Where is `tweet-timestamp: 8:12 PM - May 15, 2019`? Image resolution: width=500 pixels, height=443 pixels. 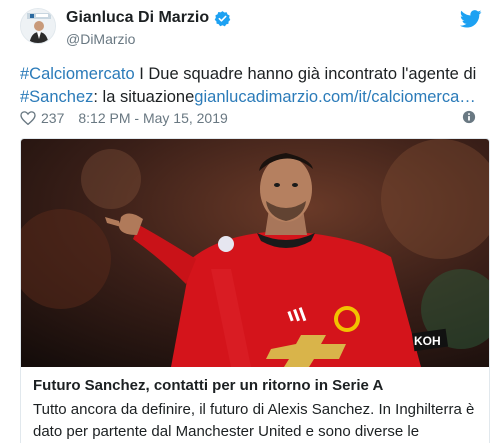 tweet-timestamp: 8:12 PM - May 15, 2019 is located at coordinates (152, 118).